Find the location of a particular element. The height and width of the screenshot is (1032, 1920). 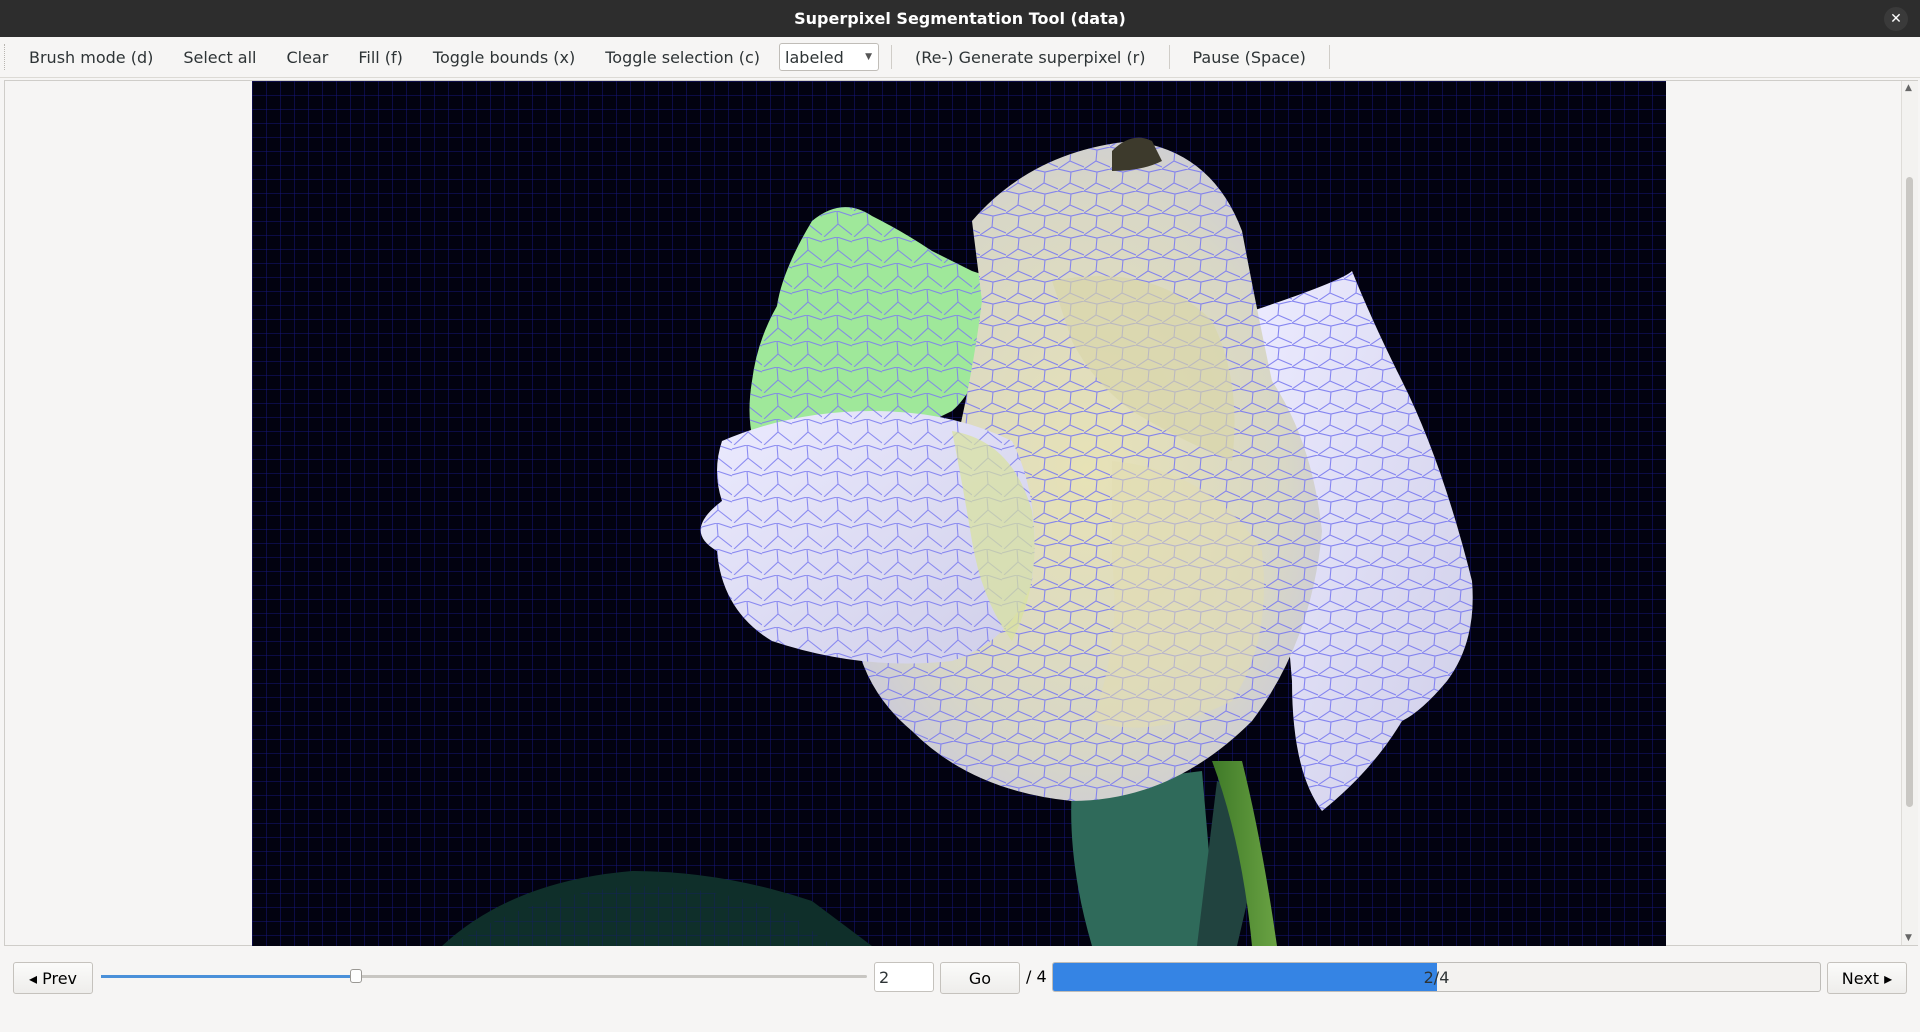

page-total-label: / 4 is located at coordinates (1036, 976).